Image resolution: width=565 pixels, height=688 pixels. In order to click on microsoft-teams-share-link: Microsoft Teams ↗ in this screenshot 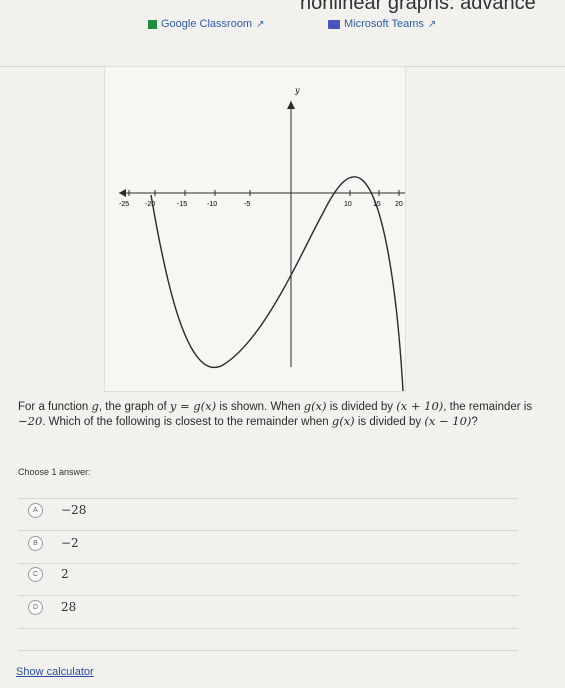, I will do `click(382, 24)`.